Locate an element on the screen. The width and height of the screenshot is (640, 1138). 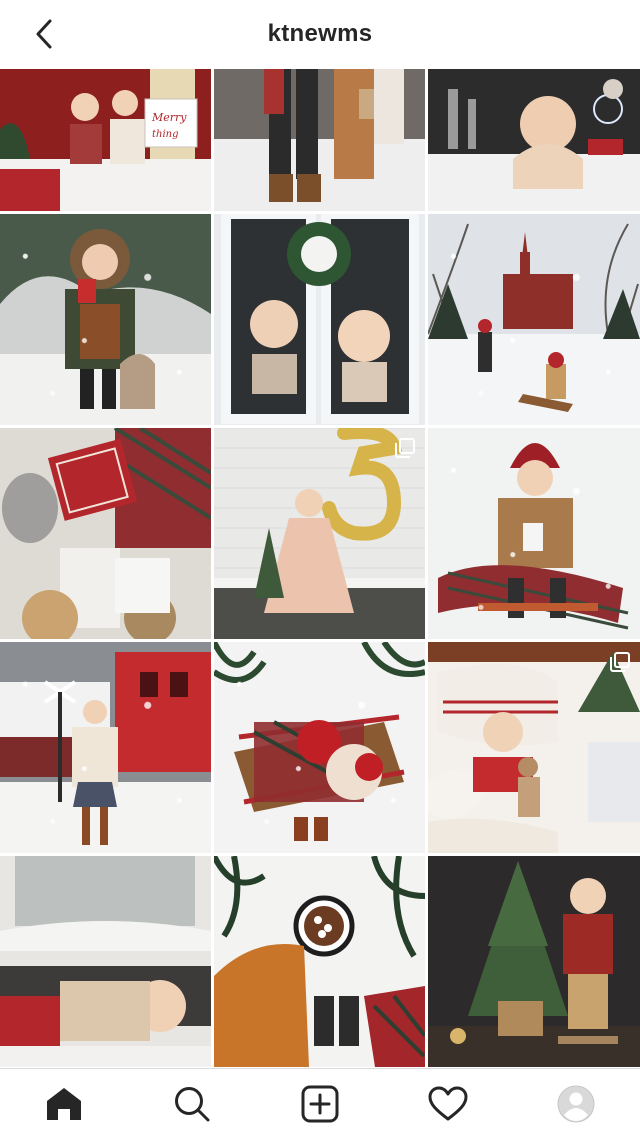
post-photo-kids-in-car is located at coordinates (105, 961).